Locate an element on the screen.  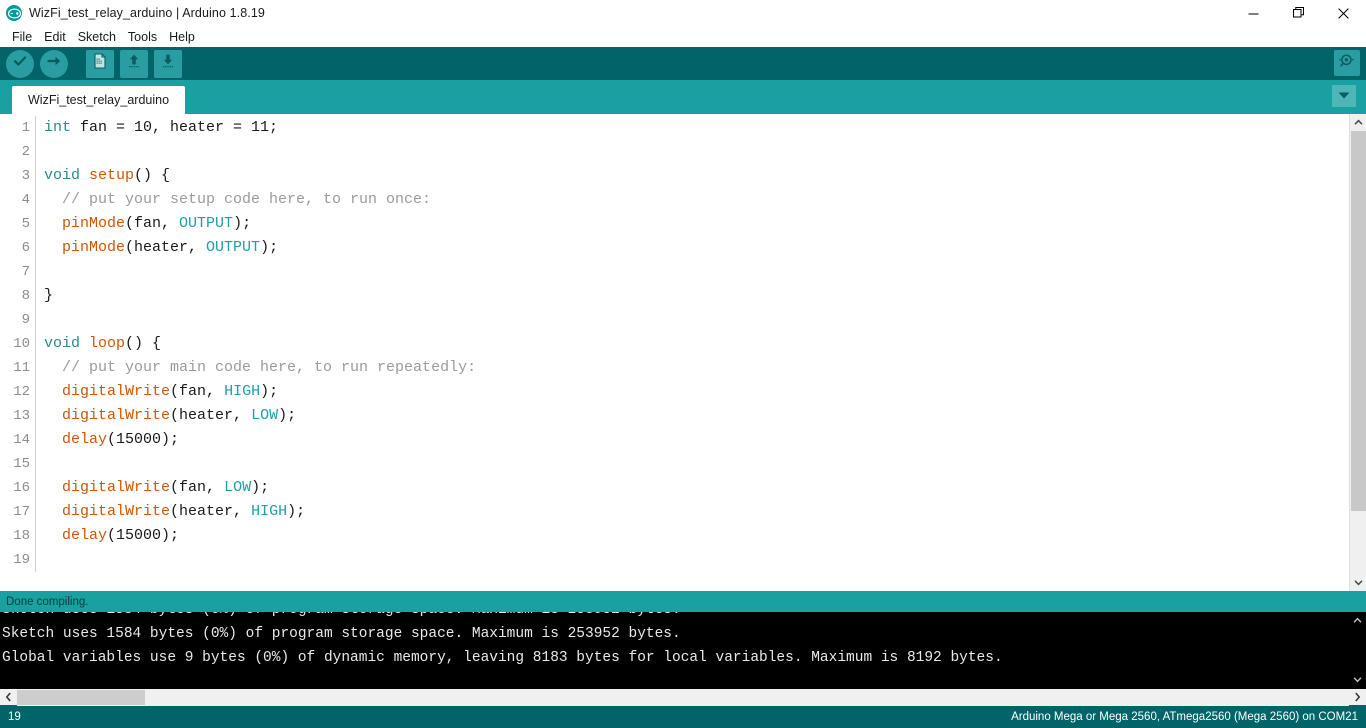
line-text: digitalWrite(heater, HIGH); is located at coordinates (170, 512).